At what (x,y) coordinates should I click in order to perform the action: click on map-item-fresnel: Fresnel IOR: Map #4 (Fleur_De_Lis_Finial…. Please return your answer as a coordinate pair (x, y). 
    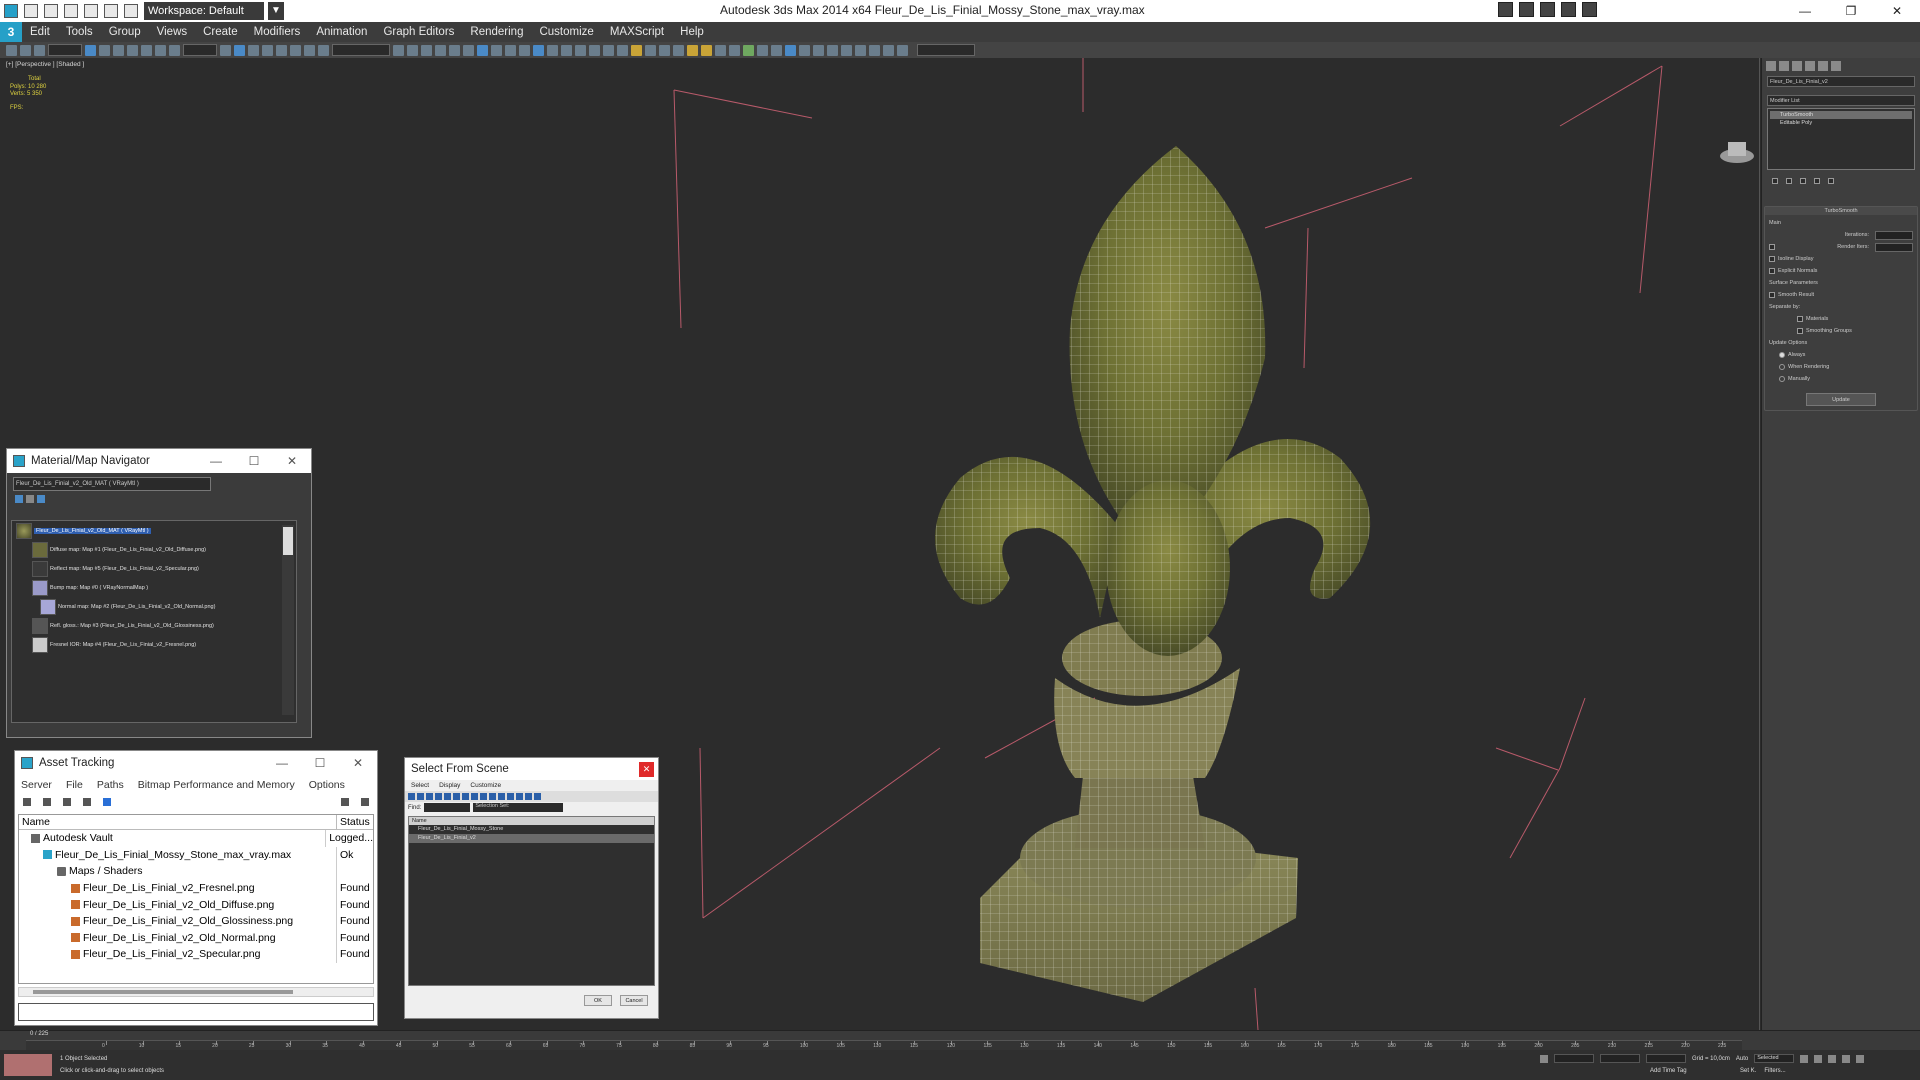
    Looking at the image, I should click on (114, 645).